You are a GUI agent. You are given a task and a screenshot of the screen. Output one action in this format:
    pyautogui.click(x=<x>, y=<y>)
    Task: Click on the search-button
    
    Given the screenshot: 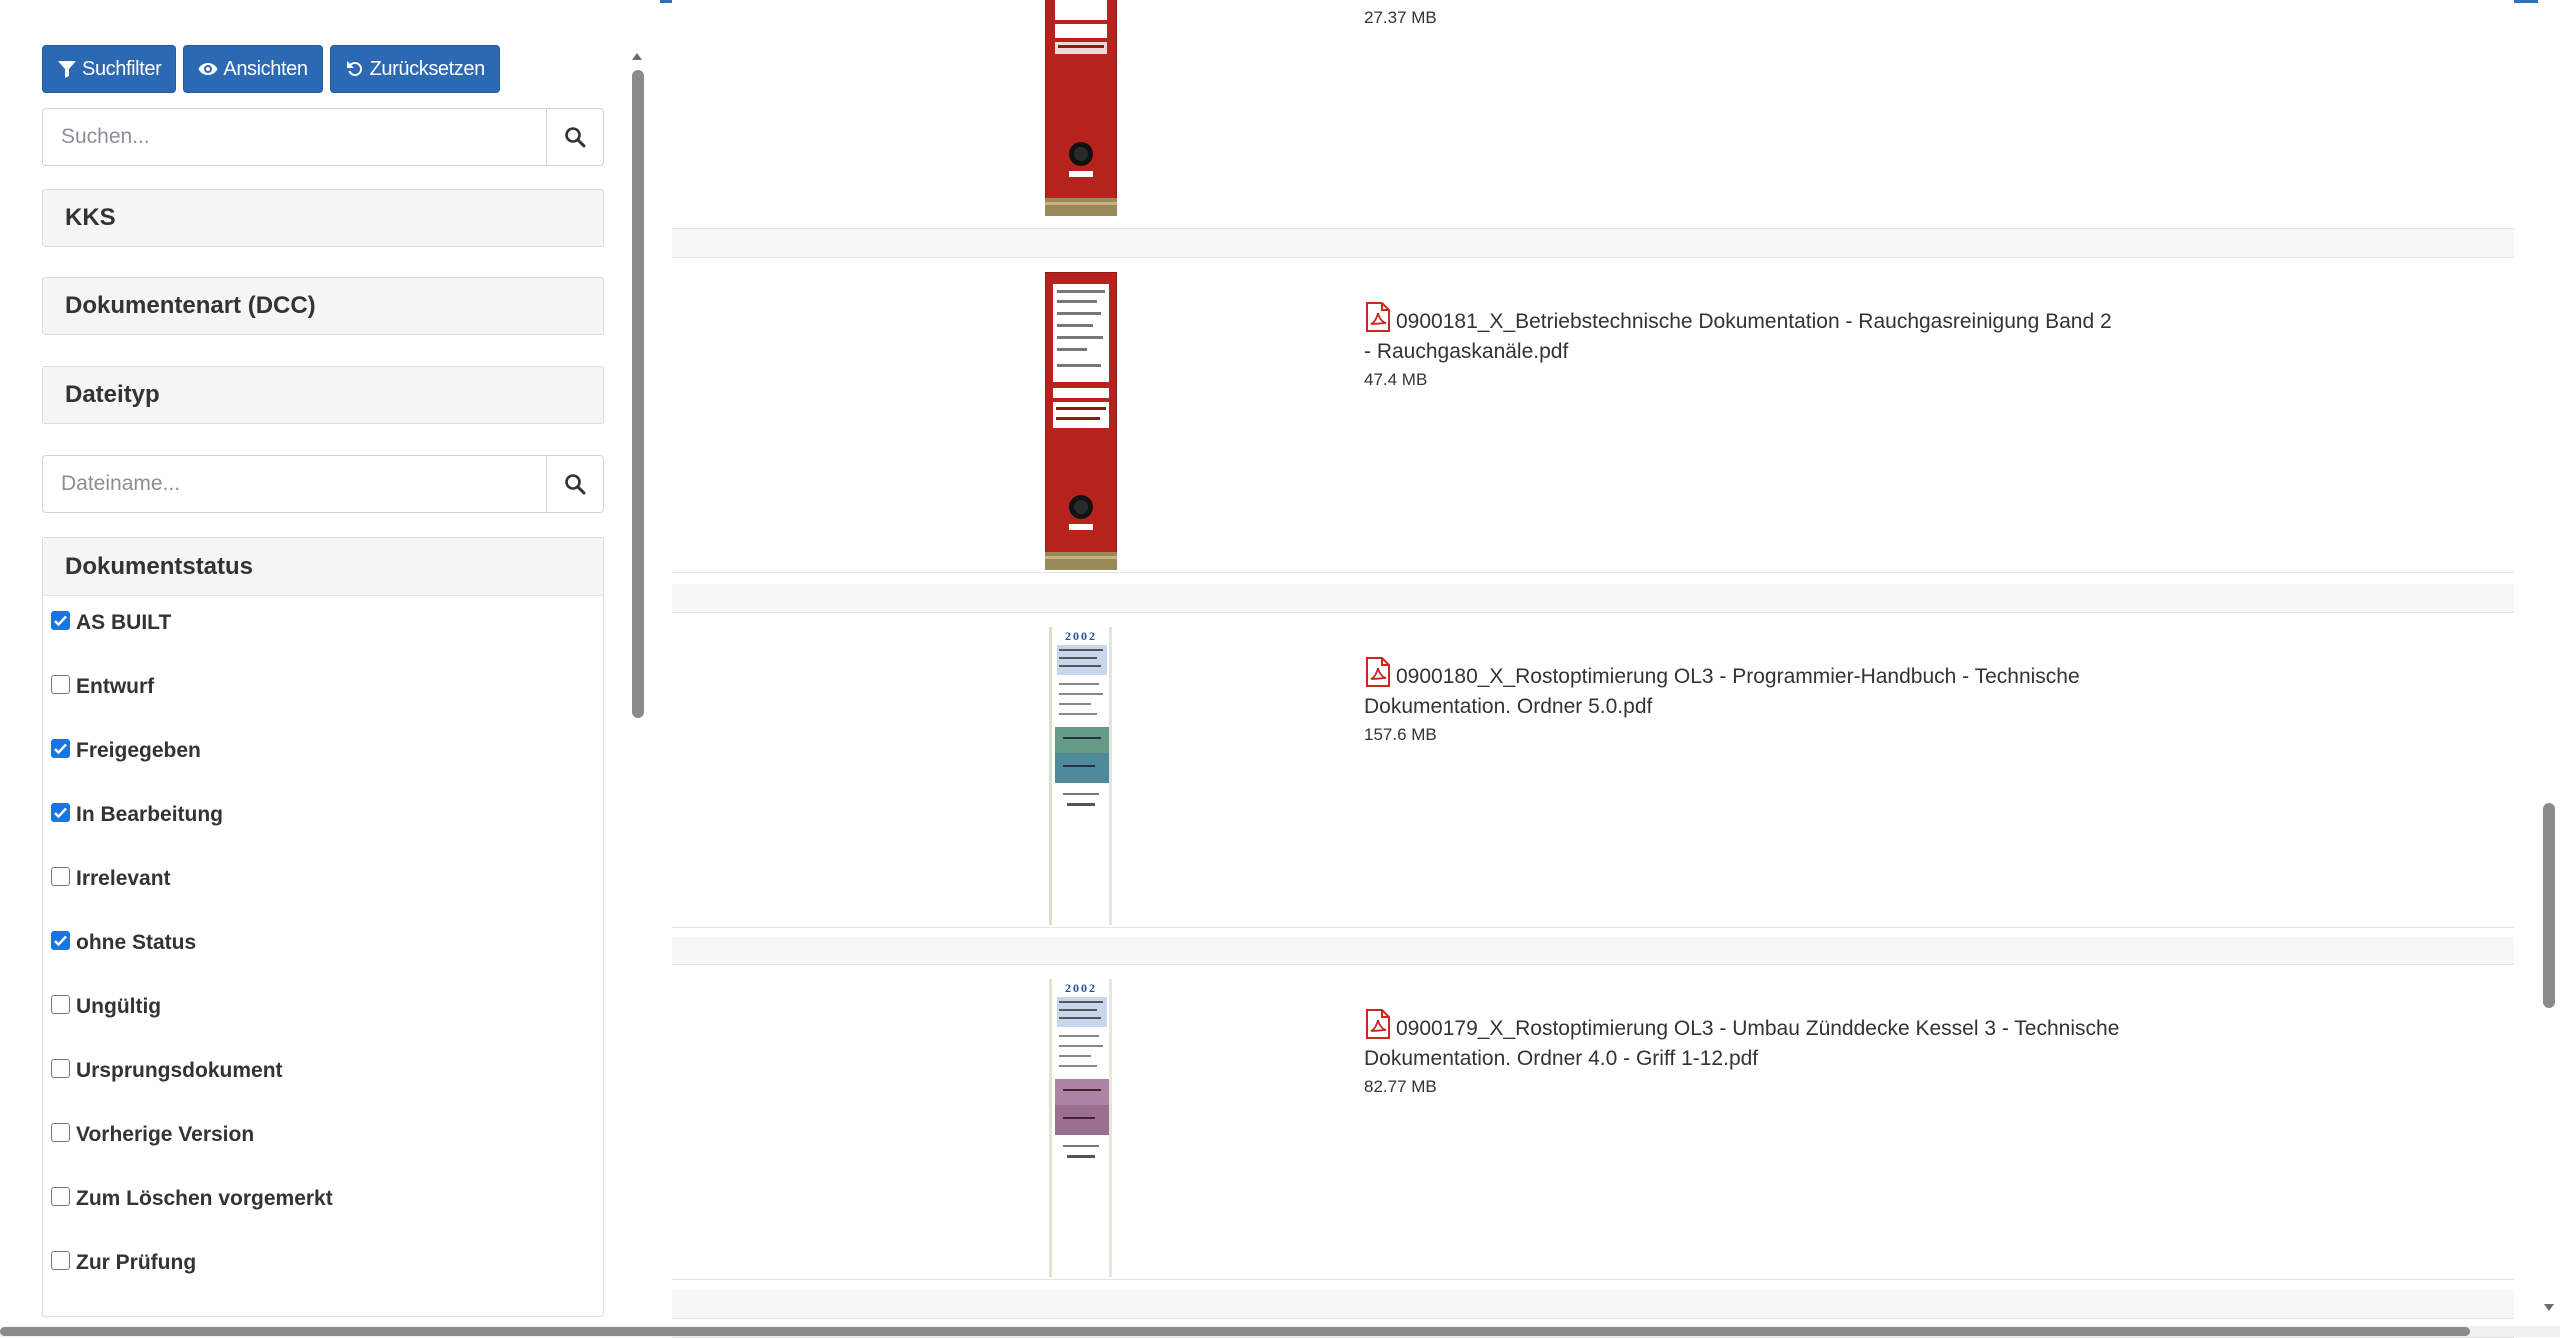 What is the action you would take?
    pyautogui.click(x=575, y=137)
    